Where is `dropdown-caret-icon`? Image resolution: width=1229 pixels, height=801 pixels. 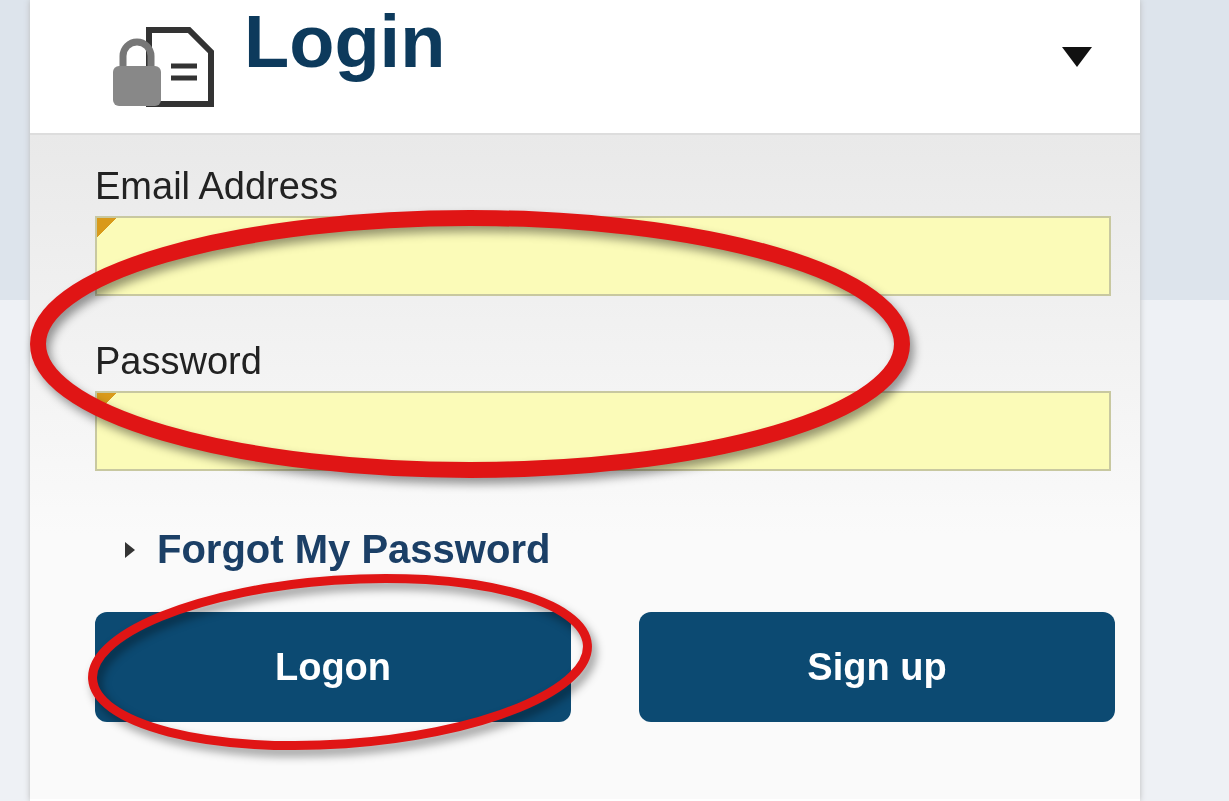
dropdown-caret-icon is located at coordinates (1077, 56).